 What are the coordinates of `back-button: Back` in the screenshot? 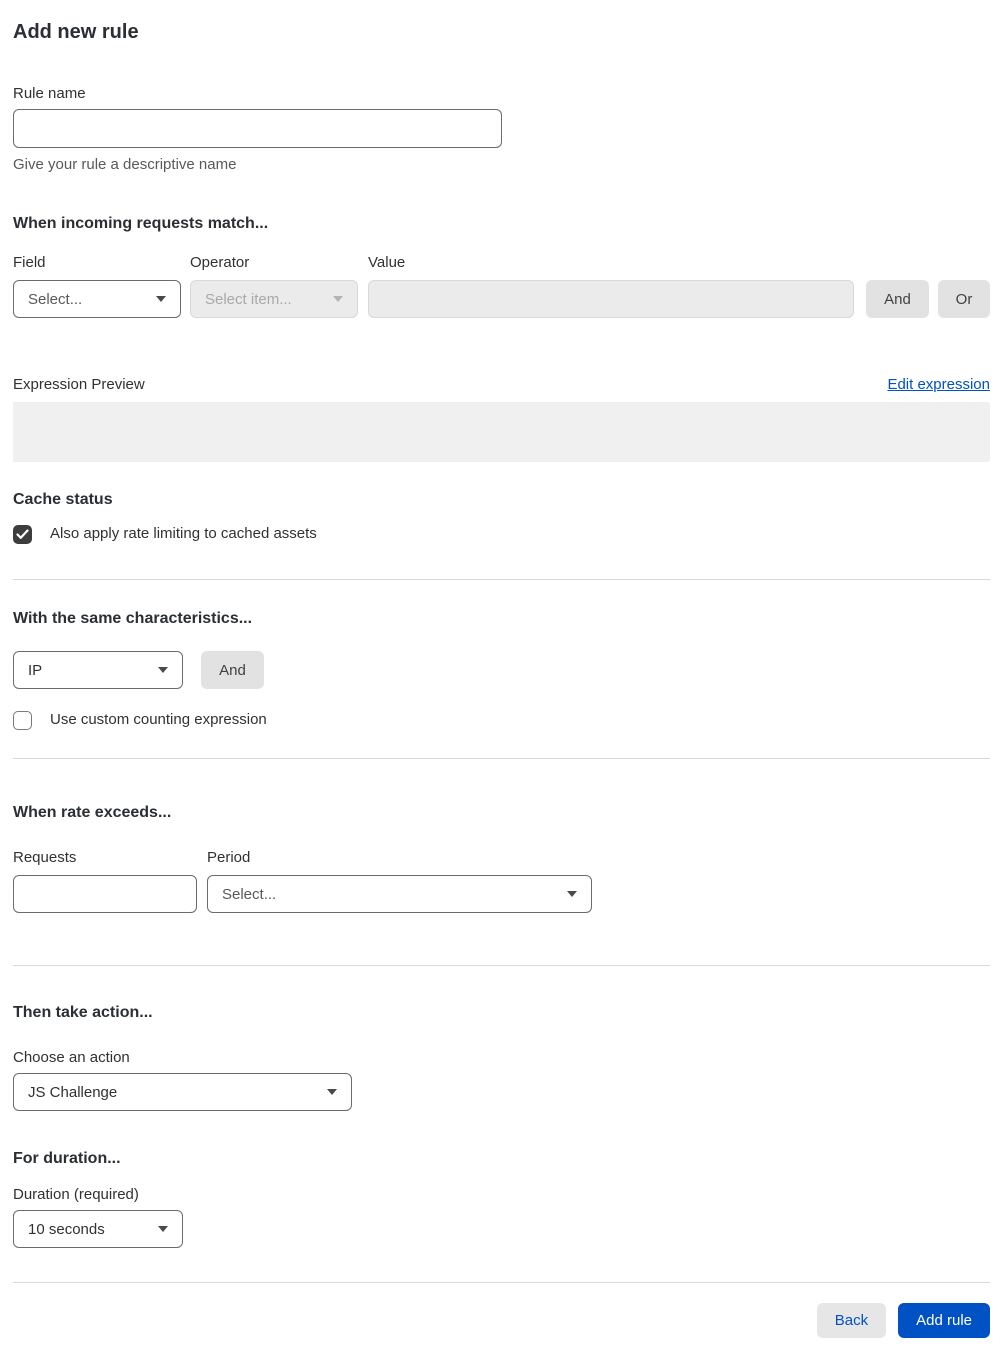 It's located at (851, 1320).